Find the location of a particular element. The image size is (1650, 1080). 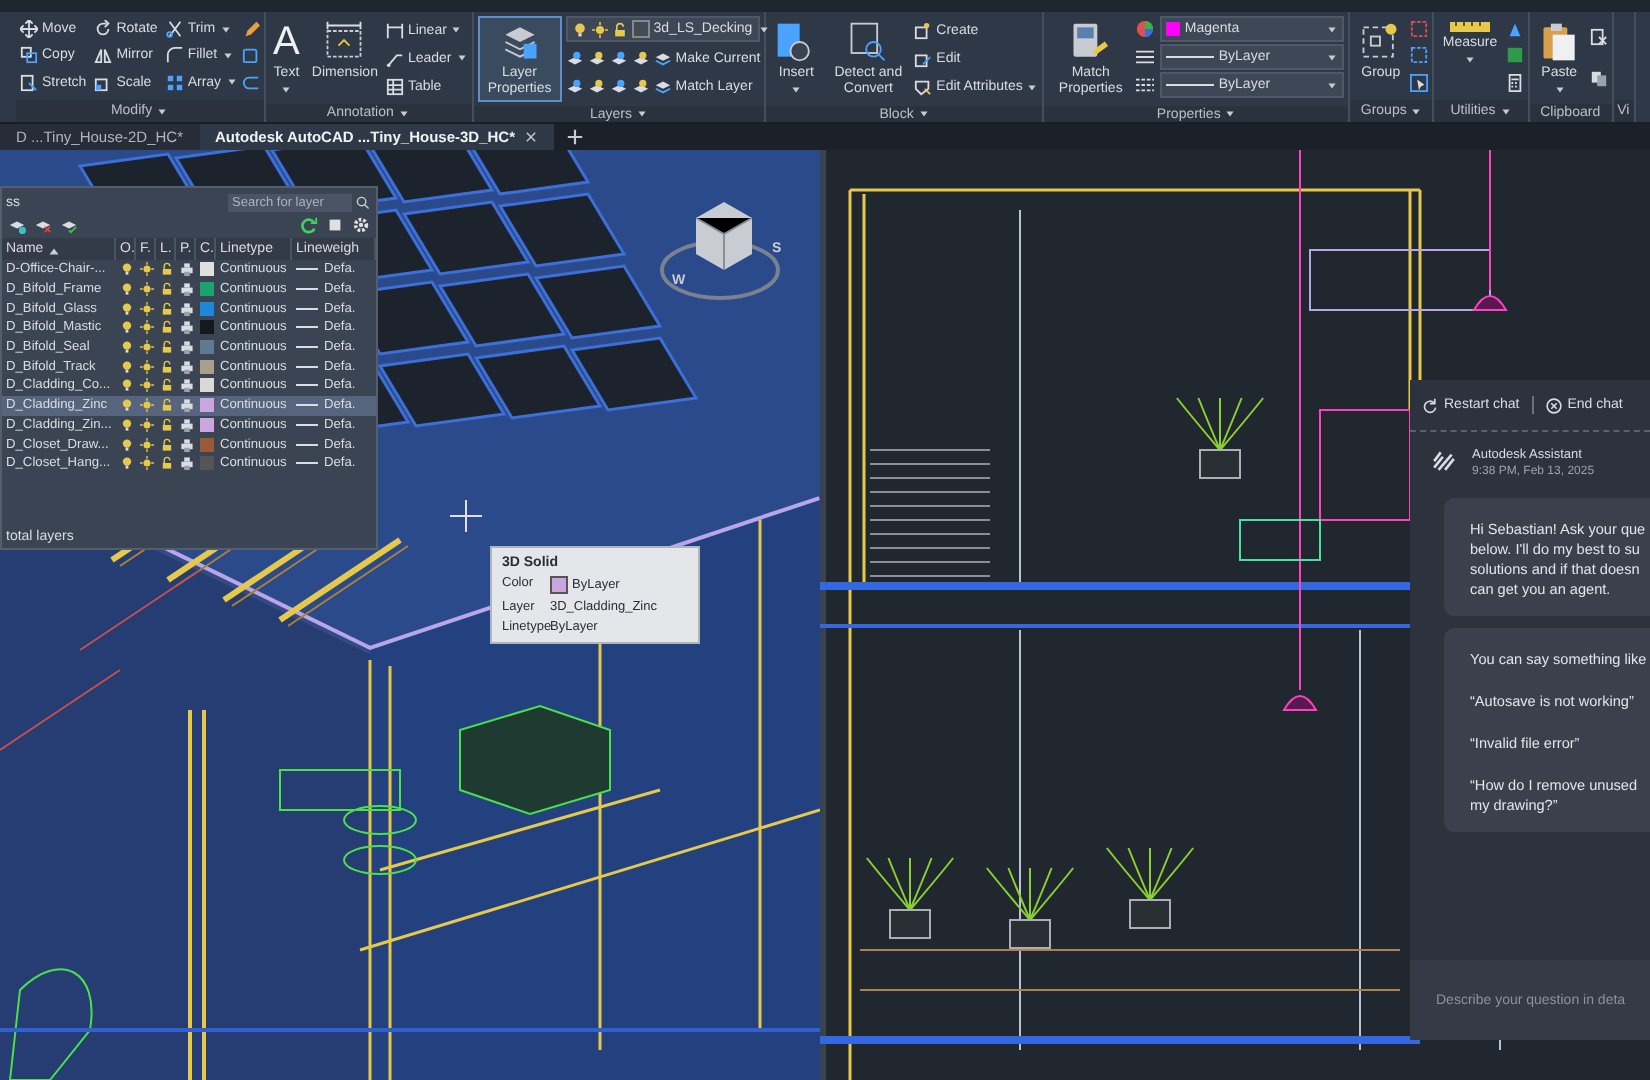

copy-clip-icon is located at coordinates (1598, 79).